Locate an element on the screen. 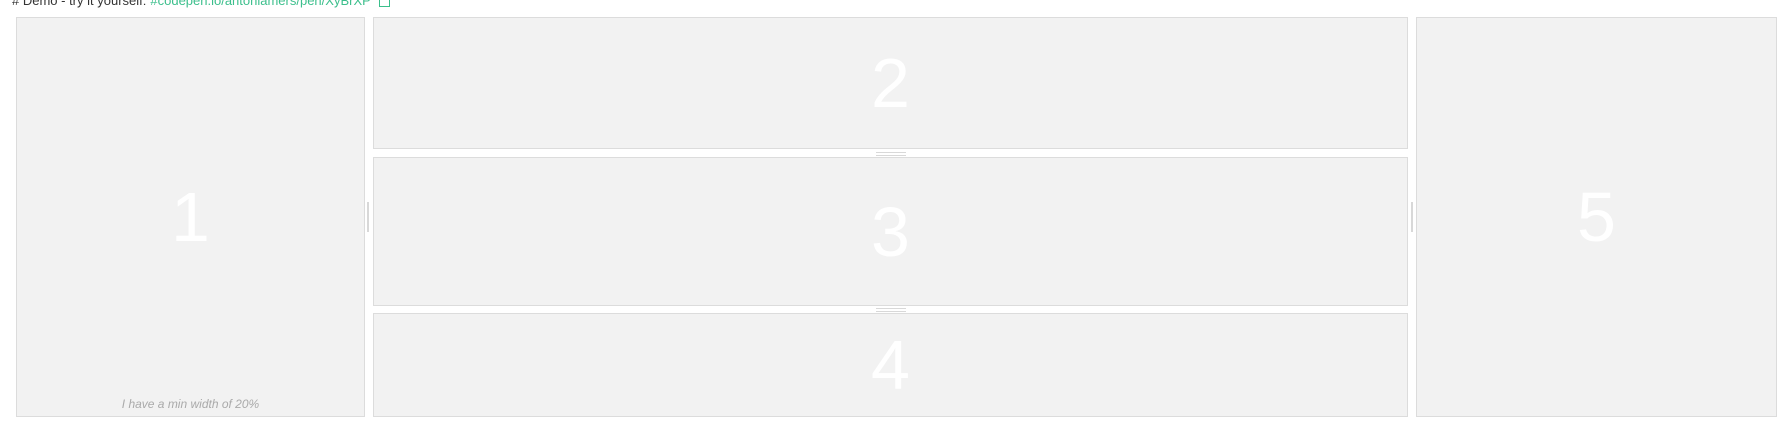 The width and height of the screenshot is (1792, 424). pane-5-number: 5 is located at coordinates (1596, 217).